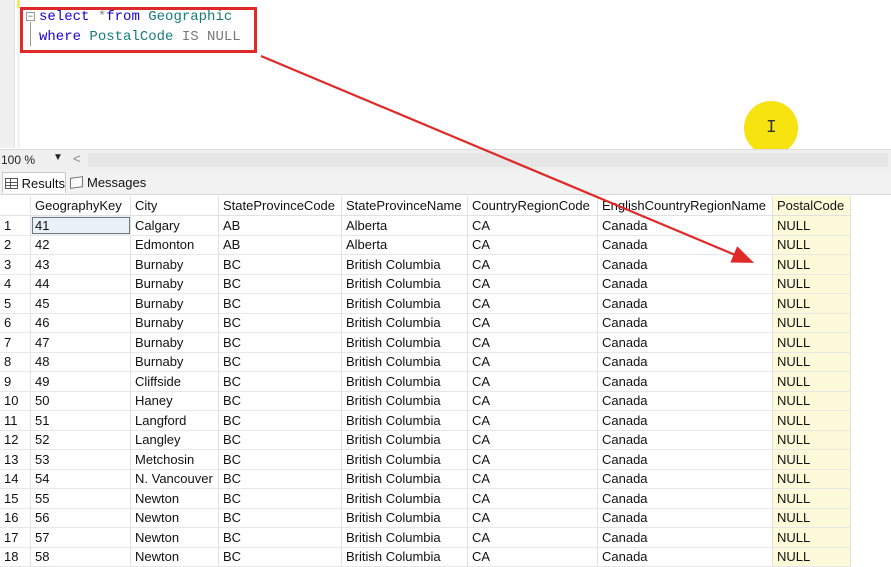 This screenshot has width=891, height=567. Describe the element at coordinates (80, 537) in the screenshot. I see `cell-geographykey: 57` at that location.